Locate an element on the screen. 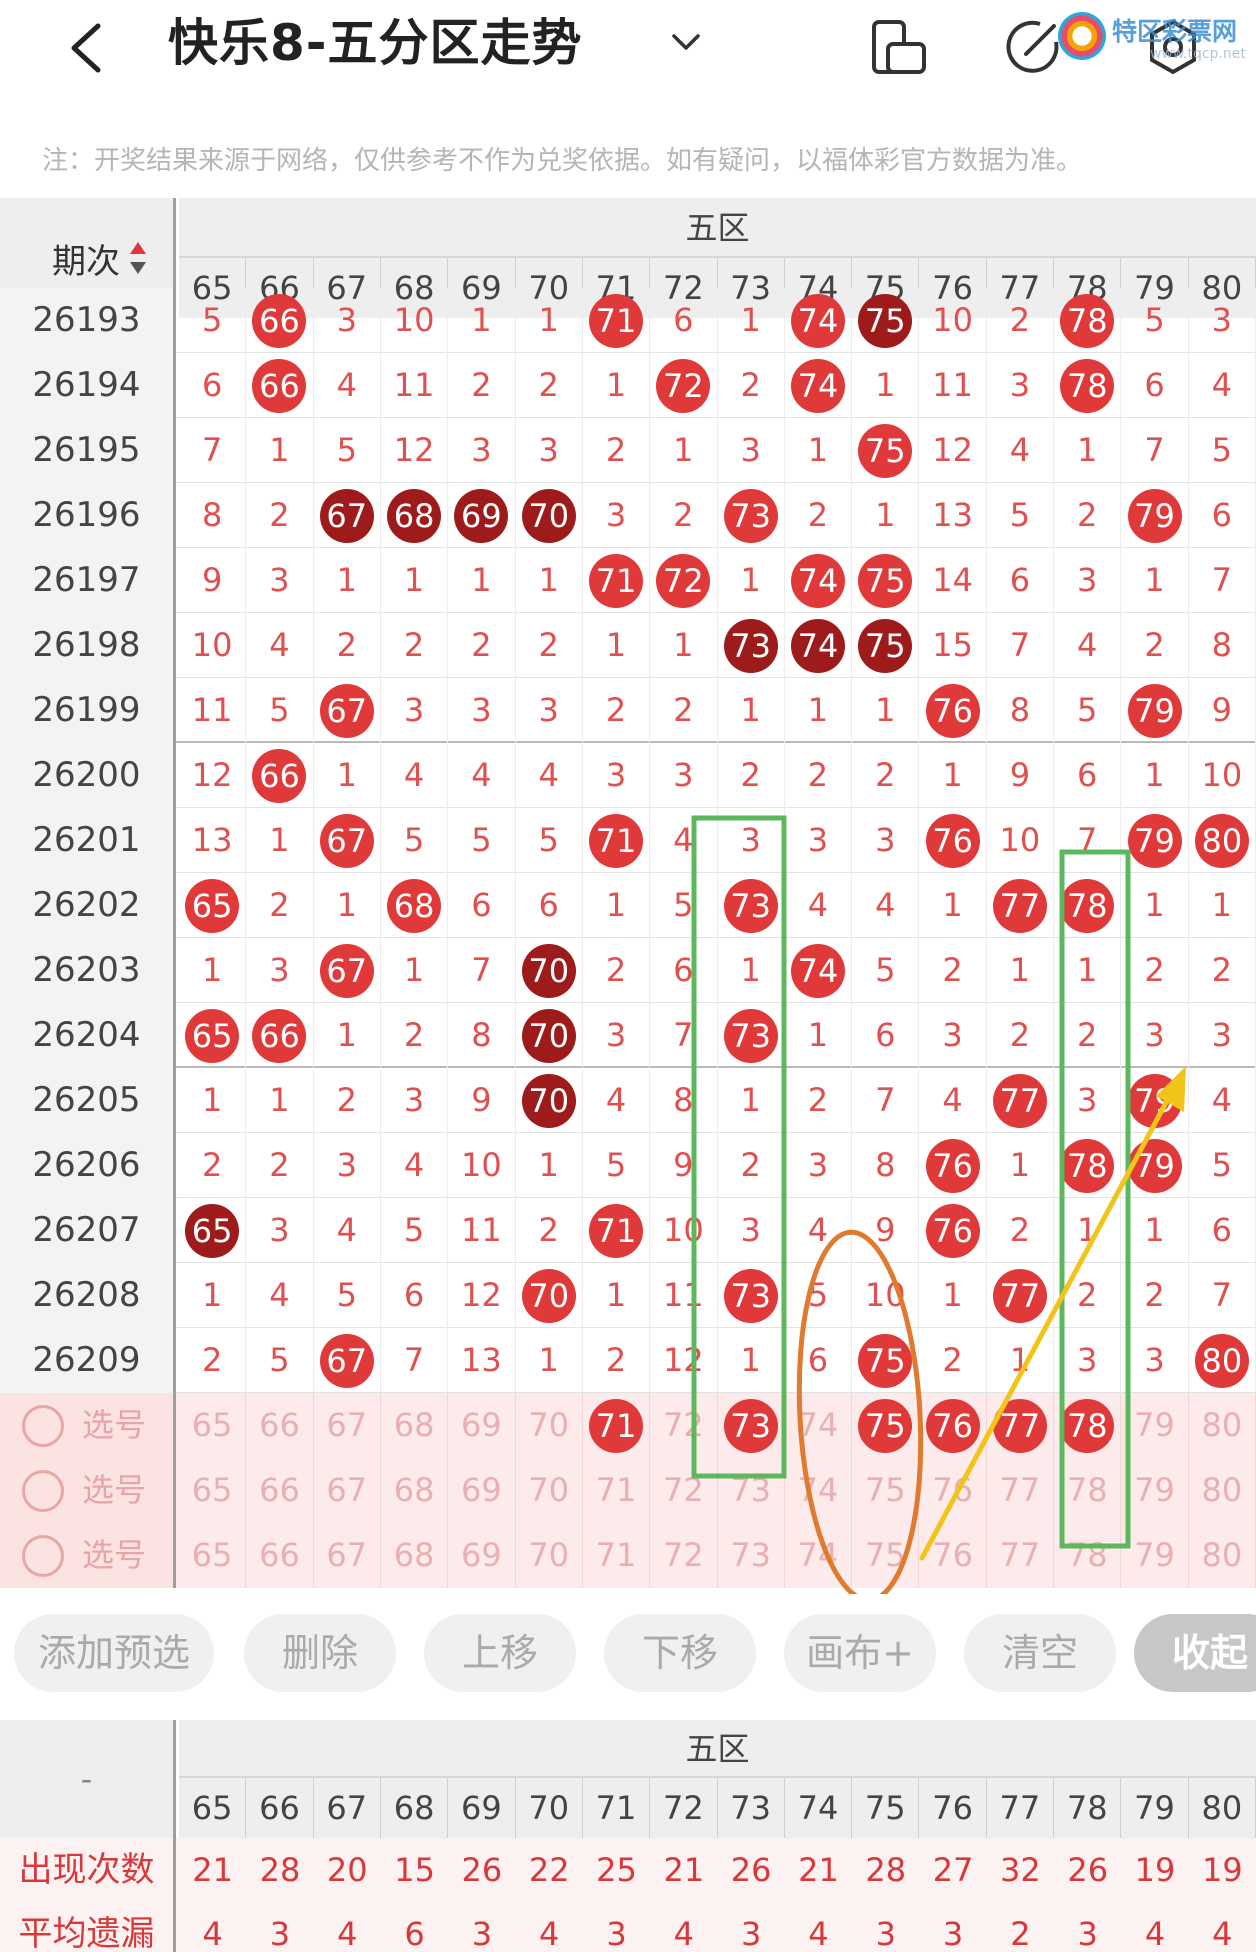 This screenshot has height=1952, width=1256. clear-button: 清空 is located at coordinates (1040, 1653).